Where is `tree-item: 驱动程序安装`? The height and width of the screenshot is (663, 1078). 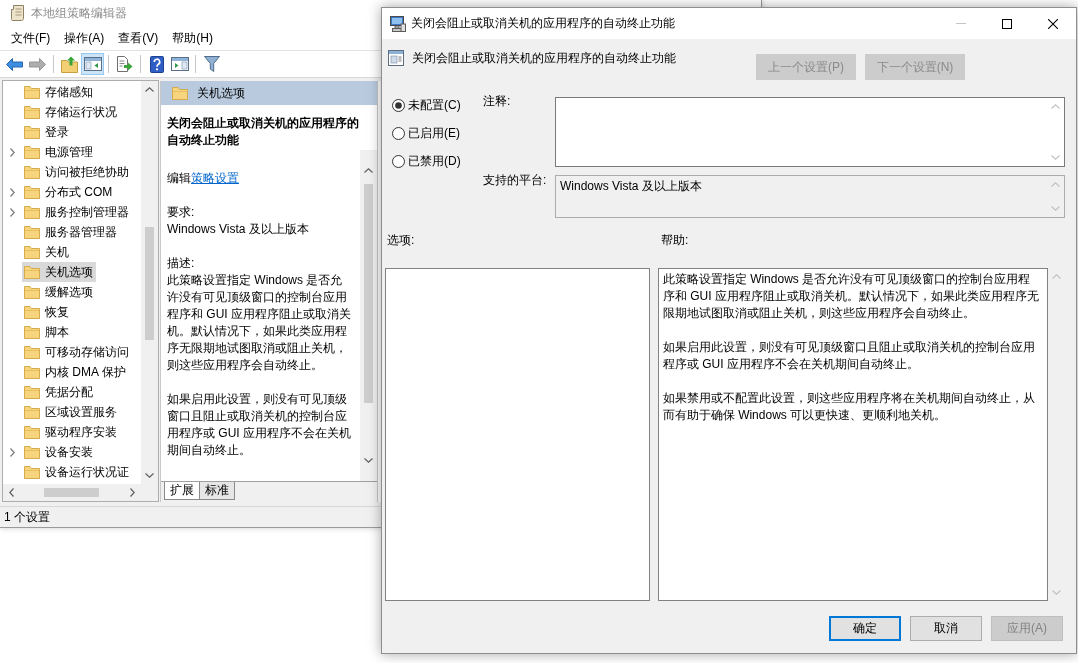 tree-item: 驱动程序安装 is located at coordinates (71, 432).